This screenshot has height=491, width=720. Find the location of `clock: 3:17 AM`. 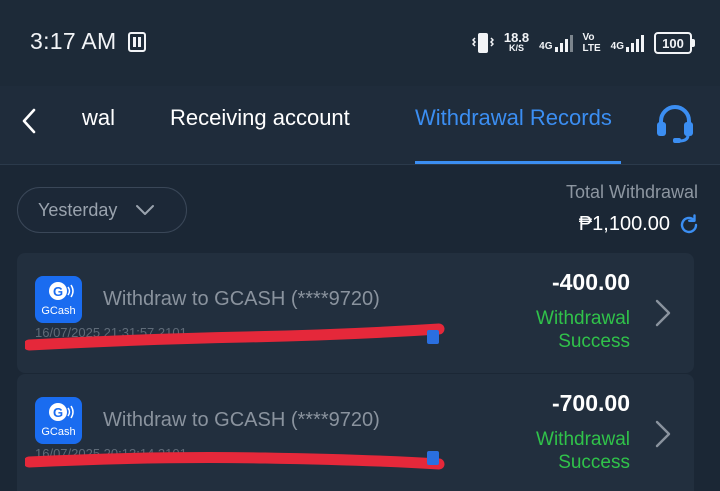

clock: 3:17 AM is located at coordinates (73, 41).